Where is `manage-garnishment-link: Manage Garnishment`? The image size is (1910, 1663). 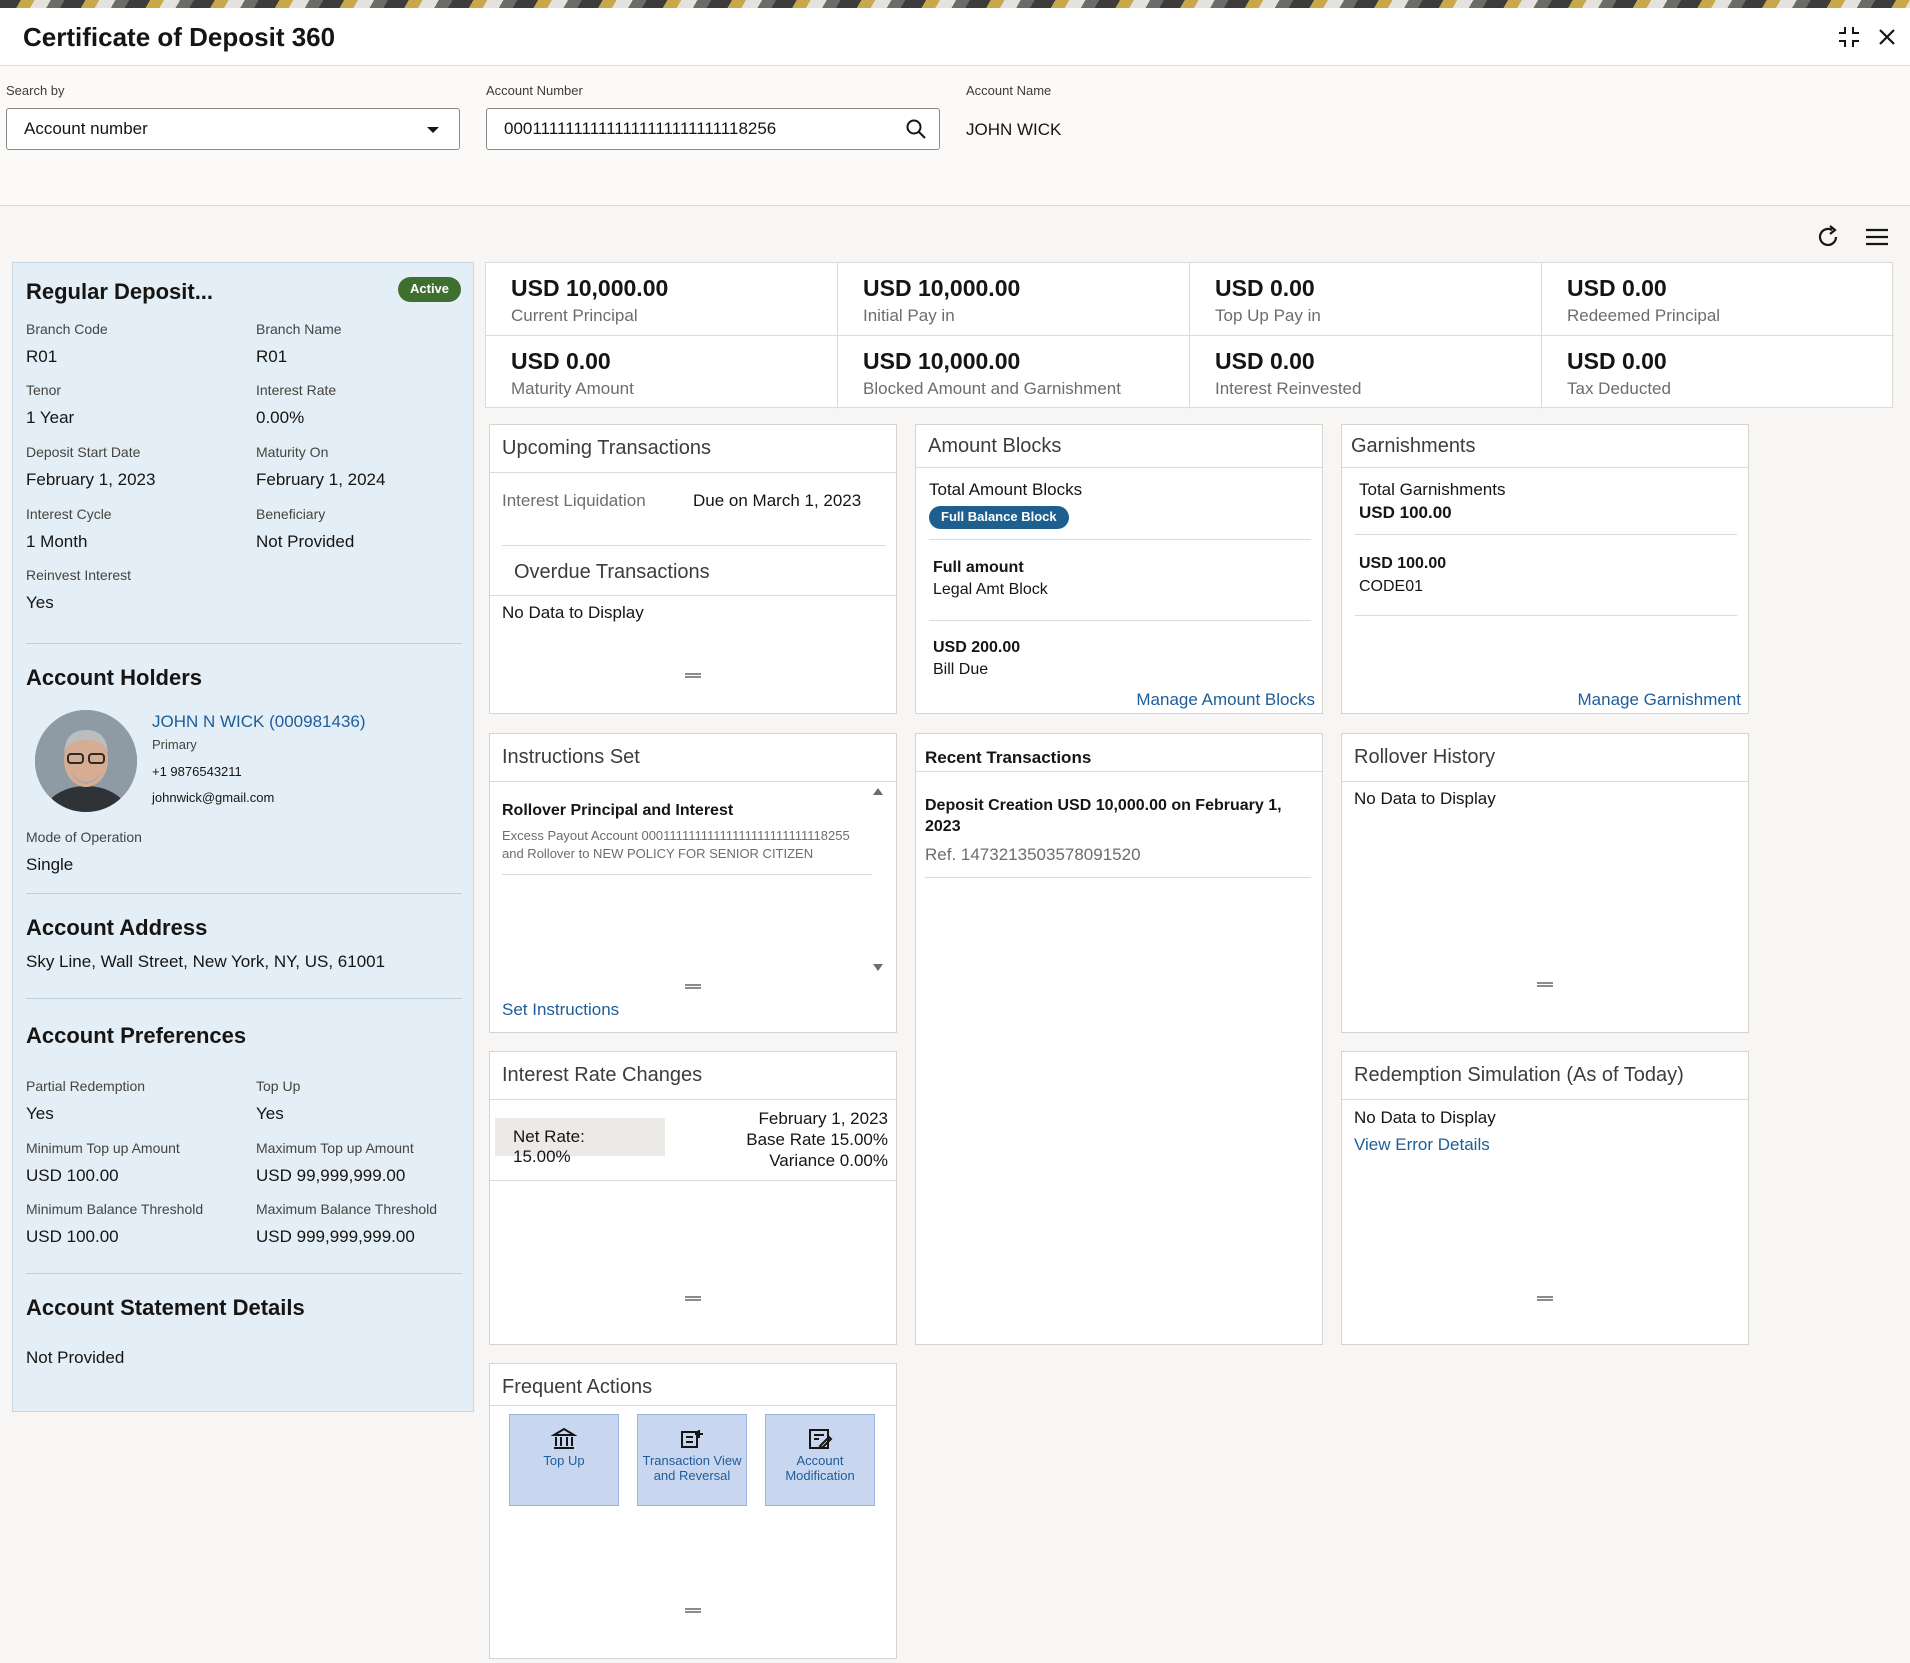
manage-garnishment-link: Manage Garnishment is located at coordinates (1659, 700).